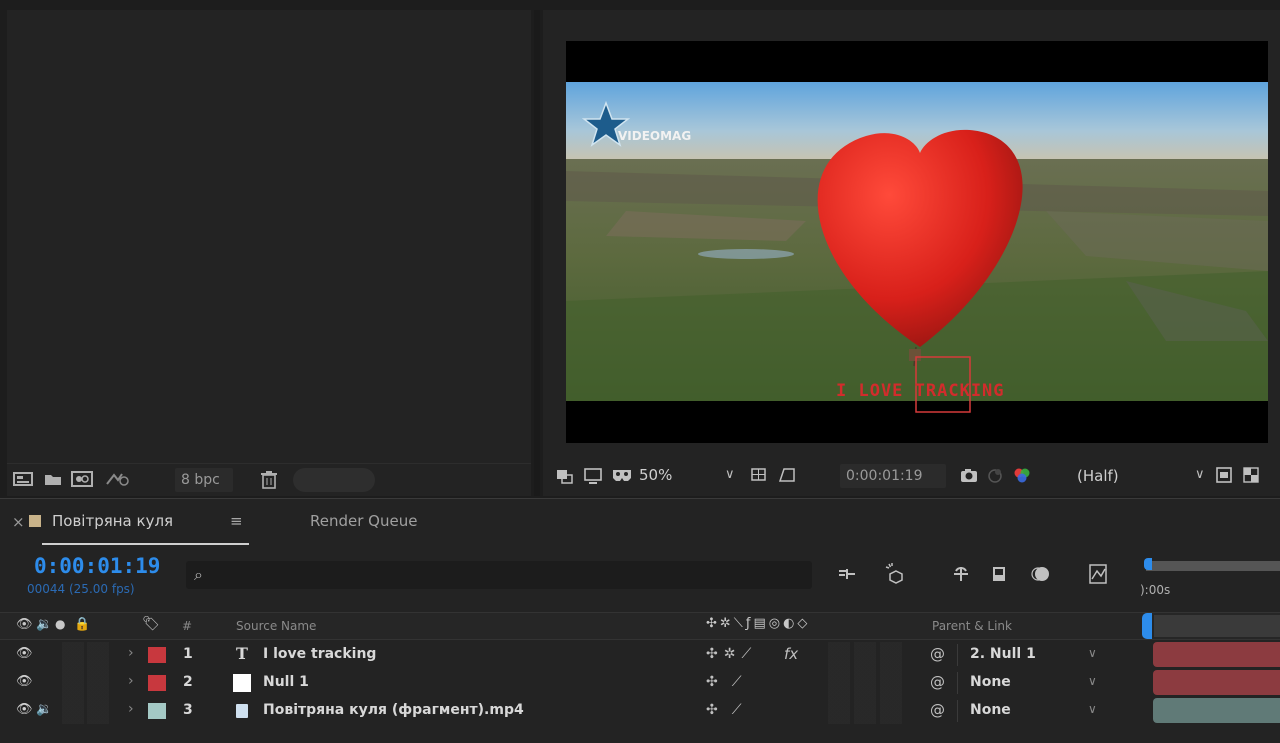 This screenshot has height=743, width=1280. Describe the element at coordinates (198, 574) in the screenshot. I see `search-icon: ⌕` at that location.